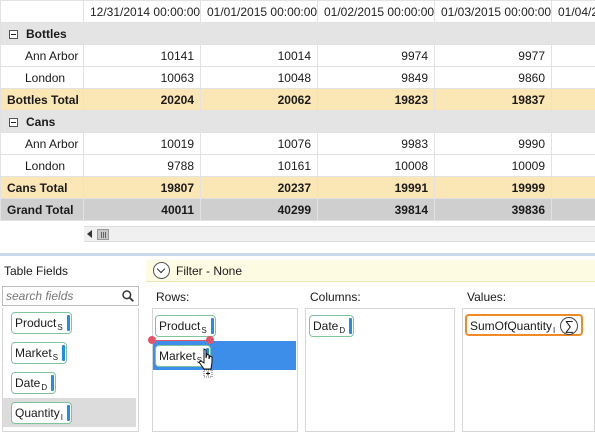  I want to click on subtotal-cell: 19999, so click(493, 187).